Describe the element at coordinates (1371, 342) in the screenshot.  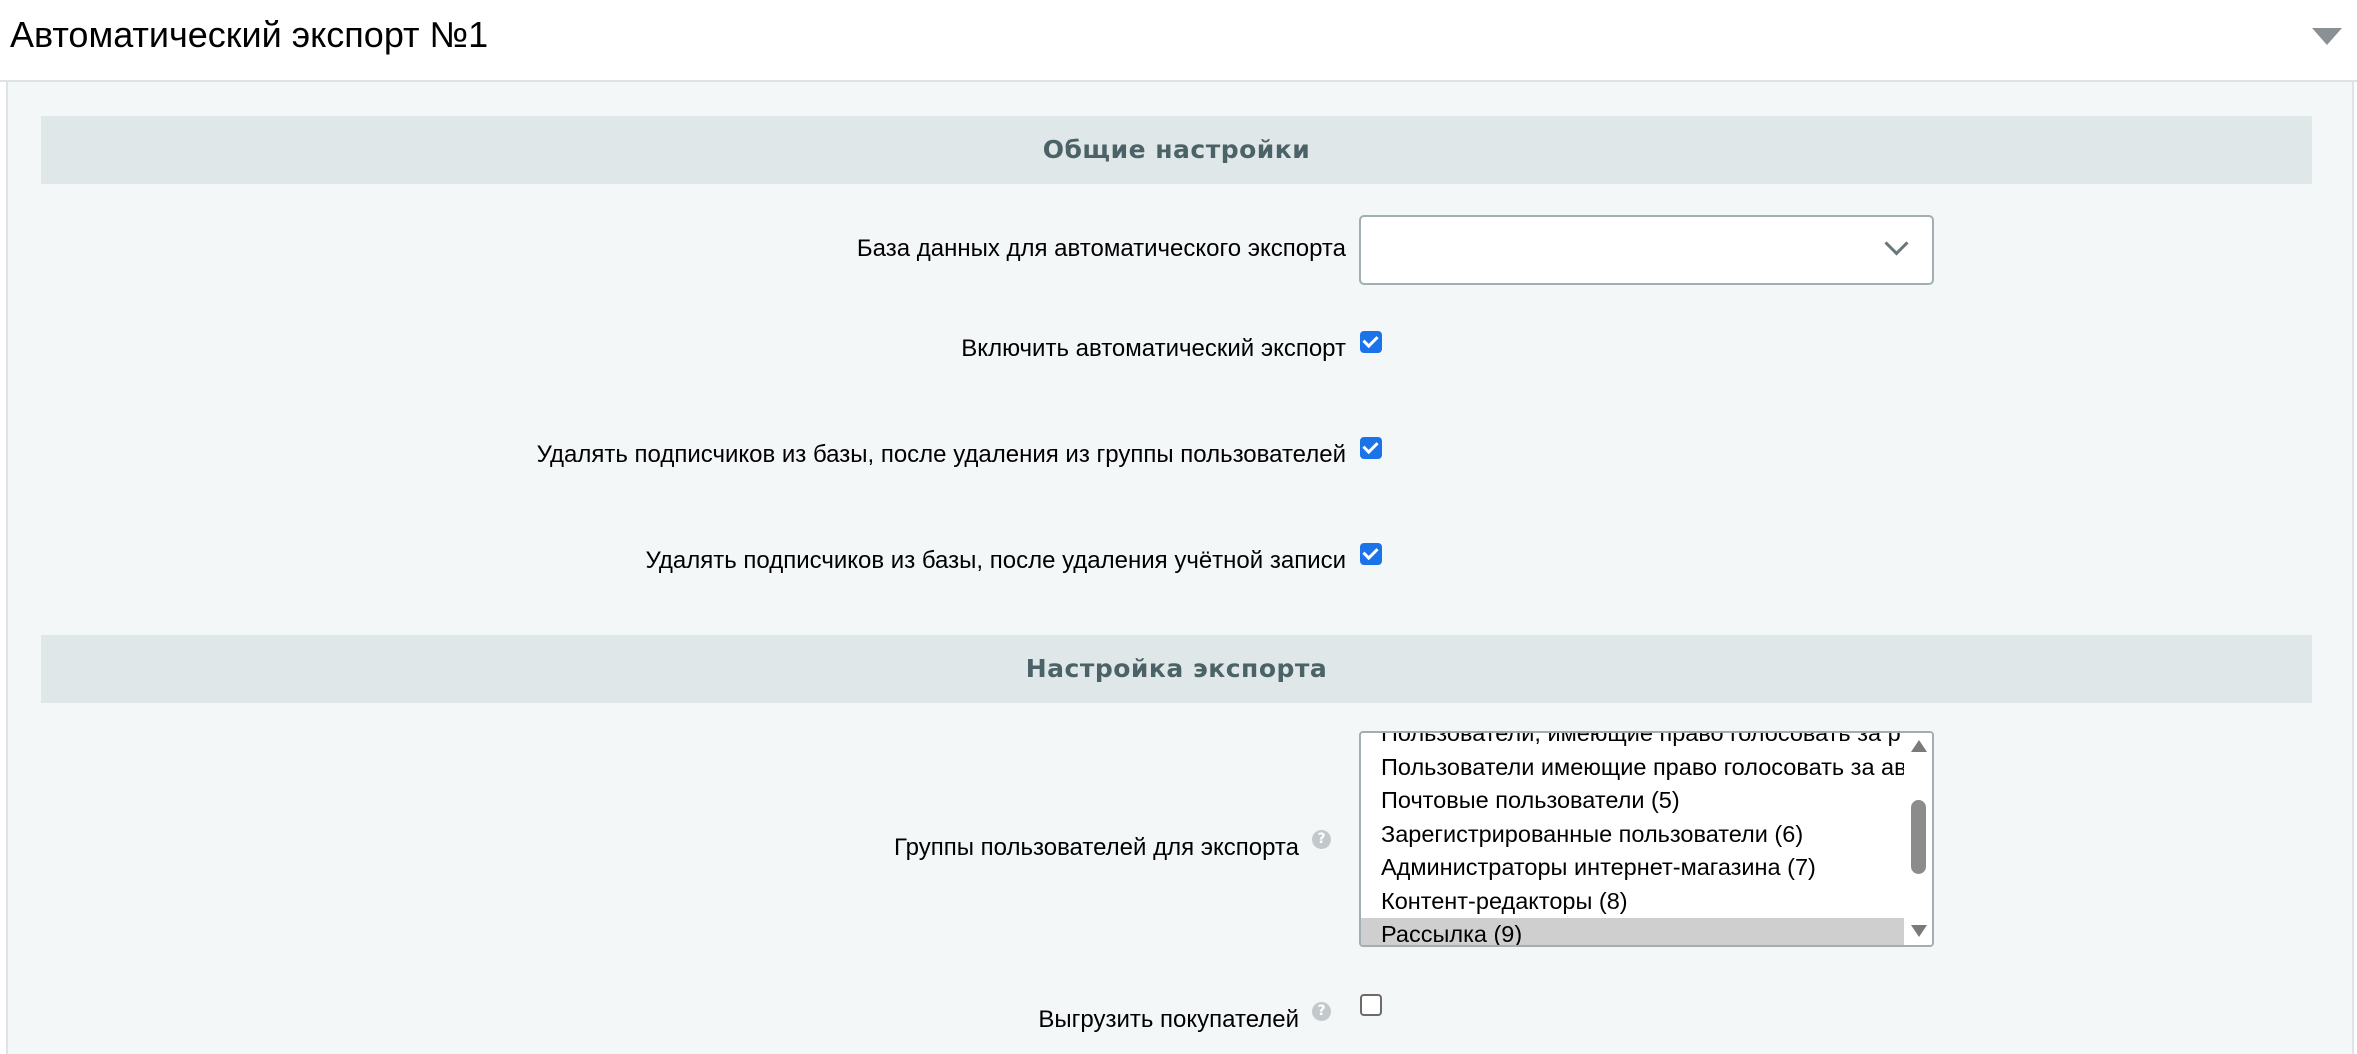
I see `enable-auto-export-checkbox` at that location.